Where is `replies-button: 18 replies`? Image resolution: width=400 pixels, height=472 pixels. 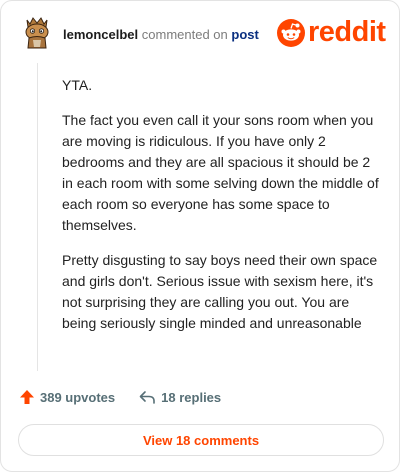 replies-button: 18 replies is located at coordinates (180, 397).